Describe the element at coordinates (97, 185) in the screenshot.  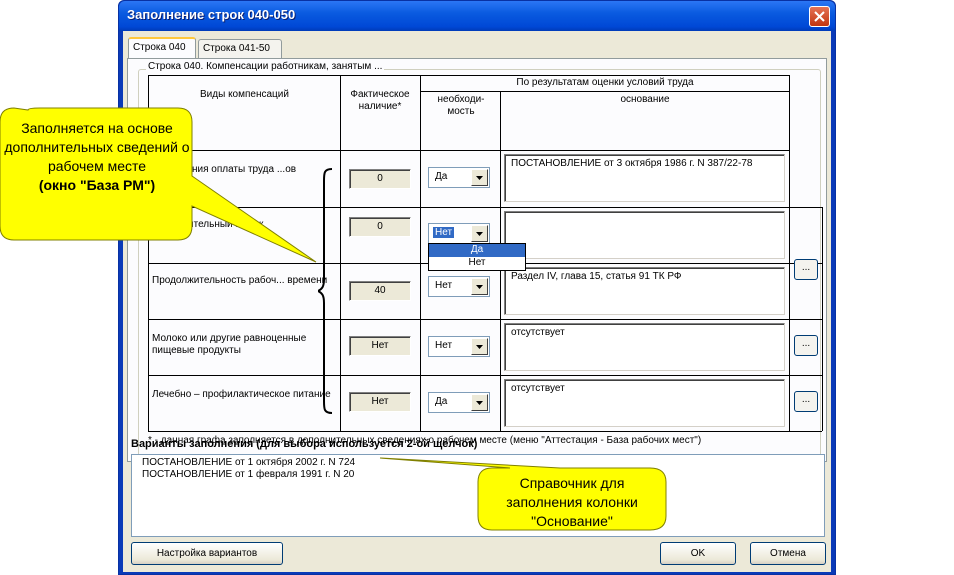
I see `callout-left-line2: (окно "База РМ")` at that location.